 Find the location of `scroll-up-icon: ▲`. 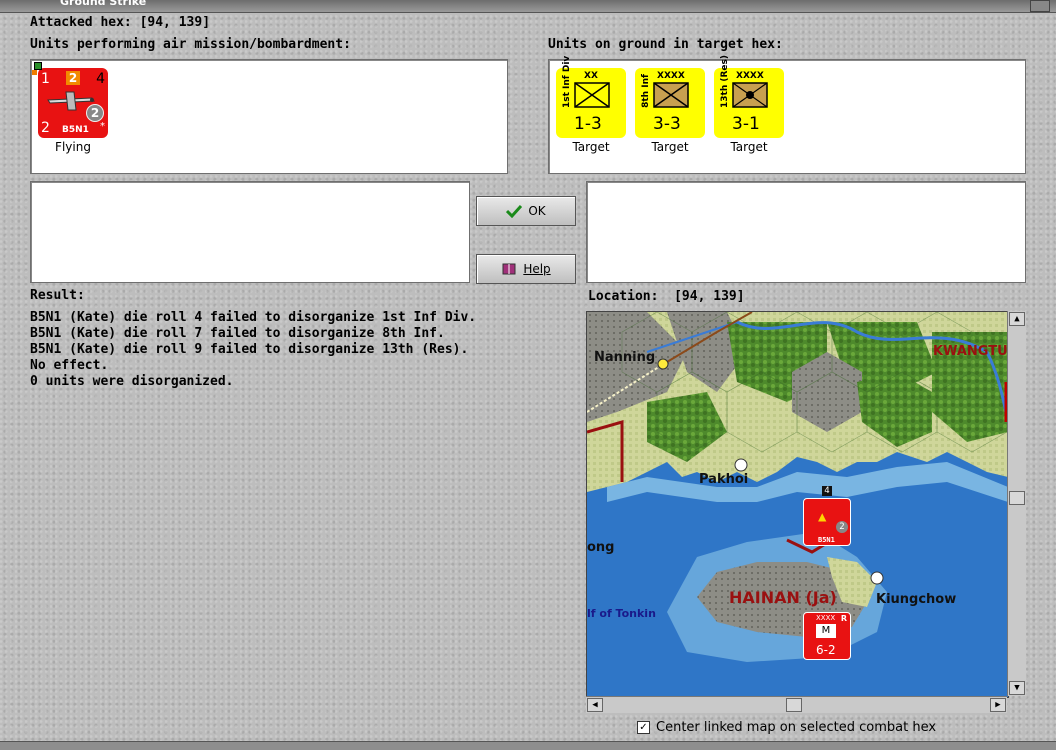

scroll-up-icon: ▲ is located at coordinates (1017, 319).